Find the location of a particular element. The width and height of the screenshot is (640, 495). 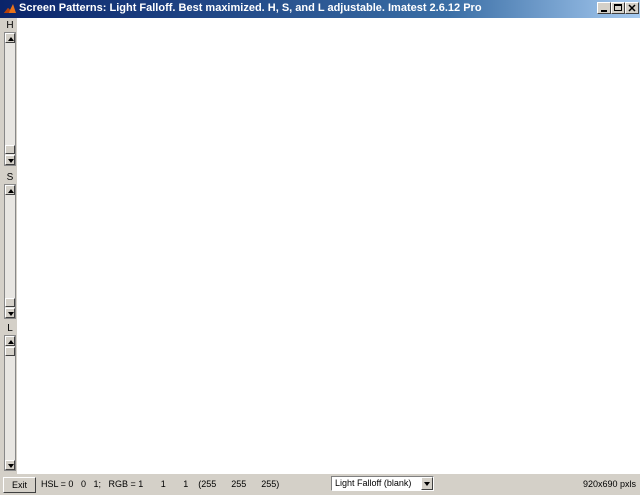

close-icon is located at coordinates (632, 8).